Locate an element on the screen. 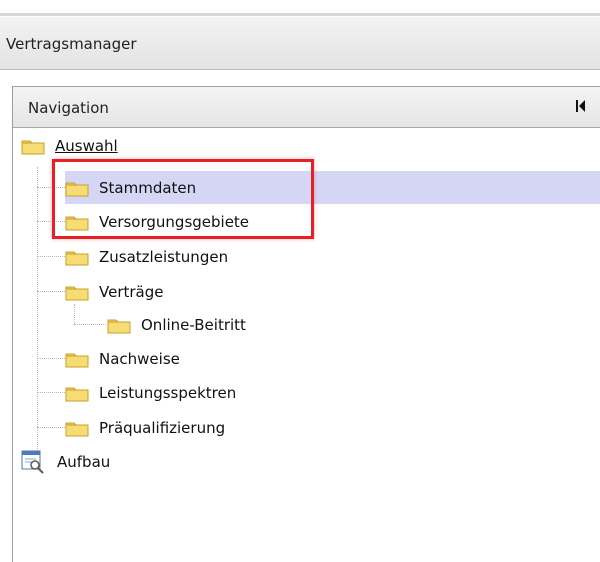 Image resolution: width=600 pixels, height=562 pixels. top-bar-divider is located at coordinates (300, 14).